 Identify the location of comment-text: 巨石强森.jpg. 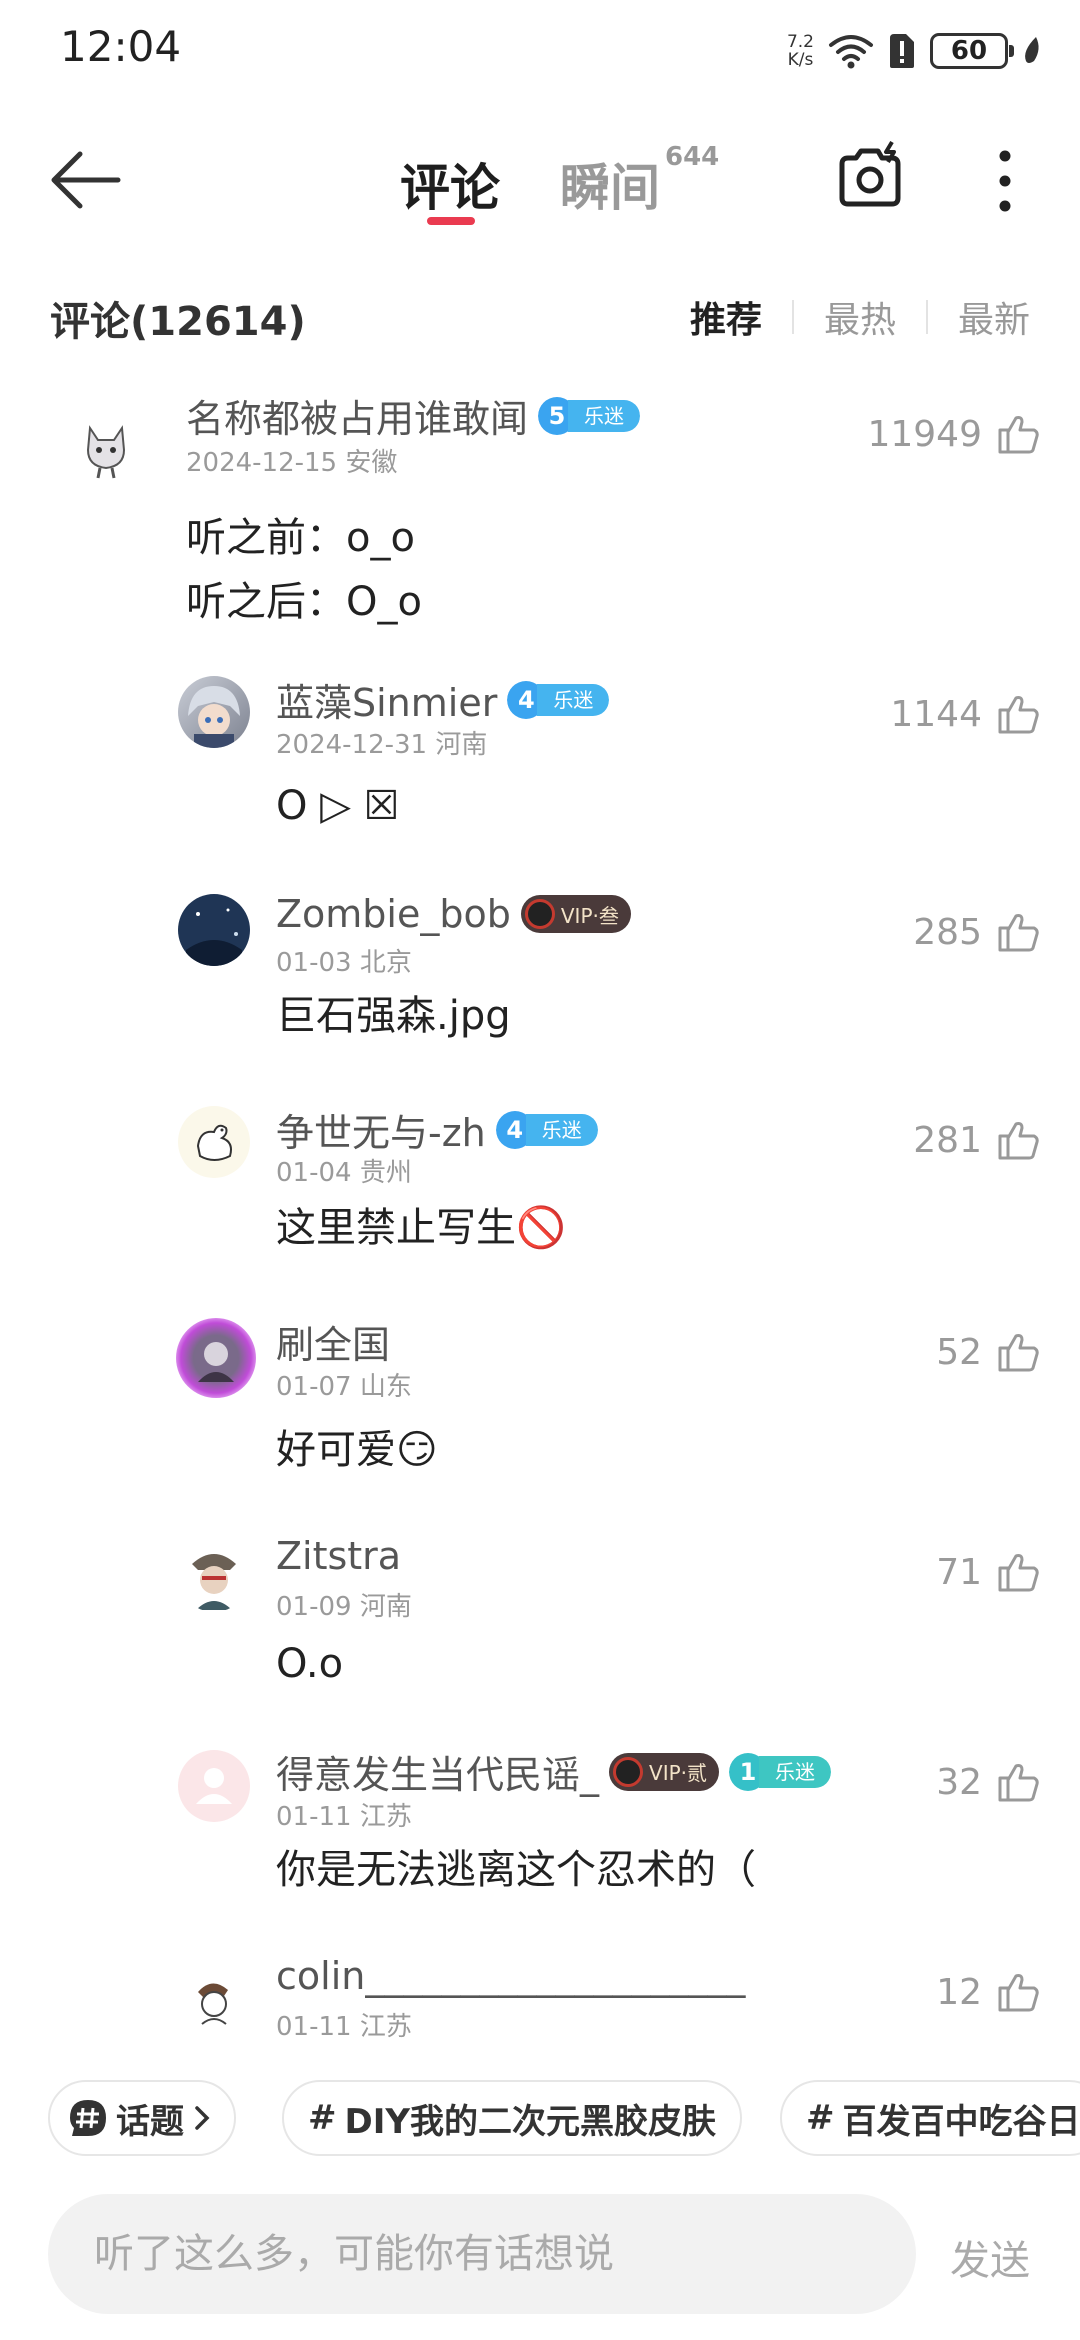
(393, 1016).